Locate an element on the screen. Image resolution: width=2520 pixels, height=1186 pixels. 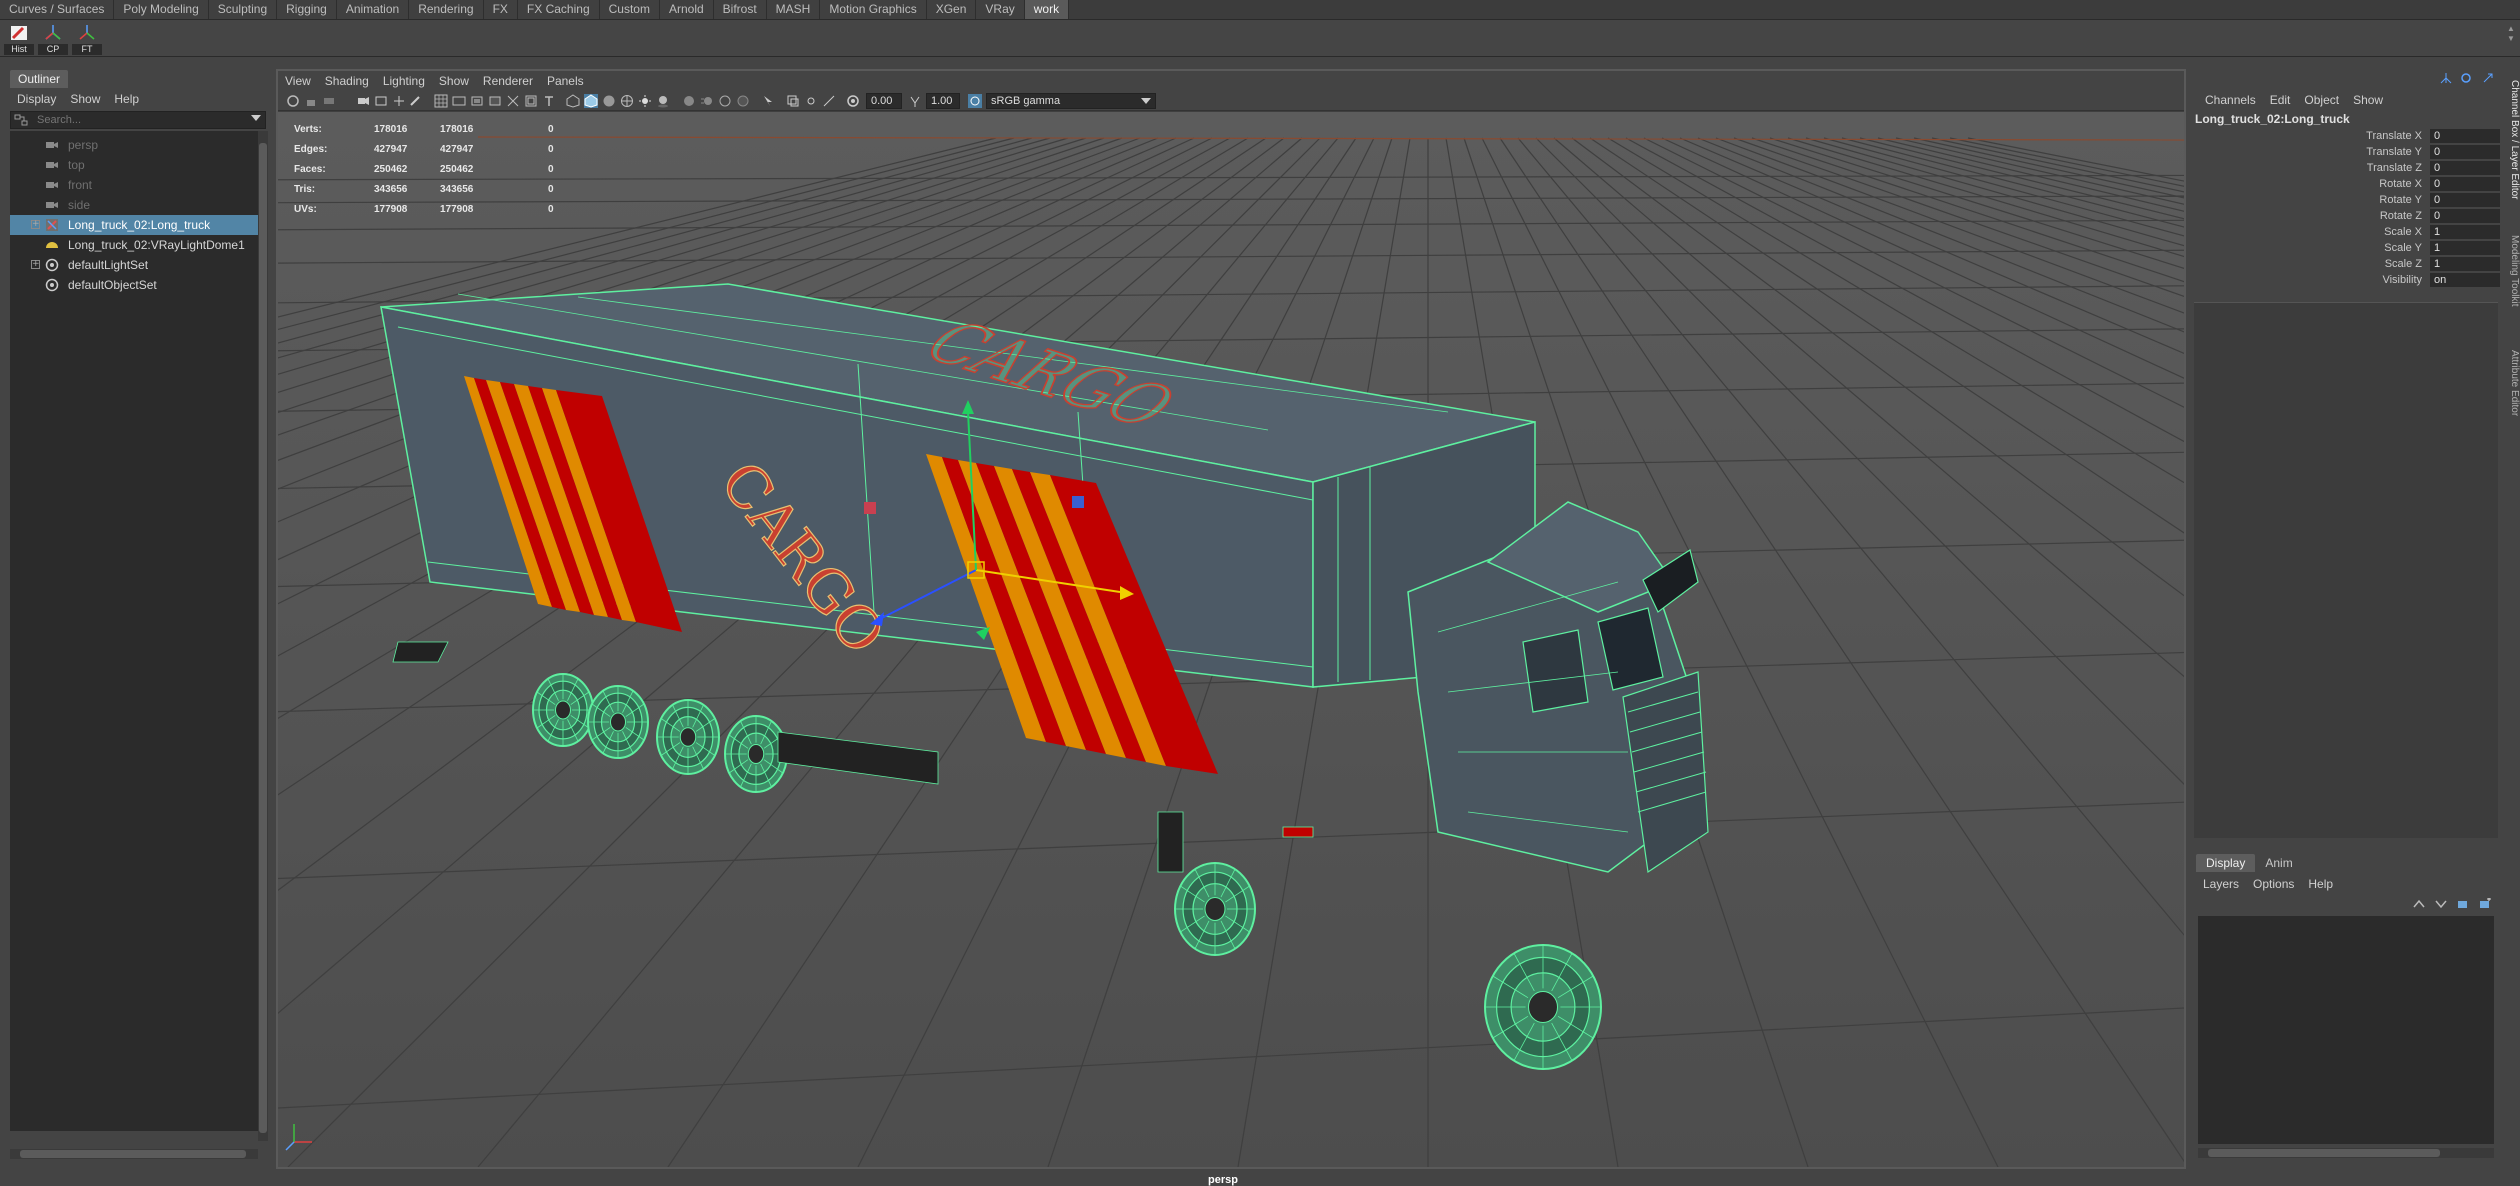
shelf-tab-fx-caching: FX Caching is located at coordinates (558, 9).